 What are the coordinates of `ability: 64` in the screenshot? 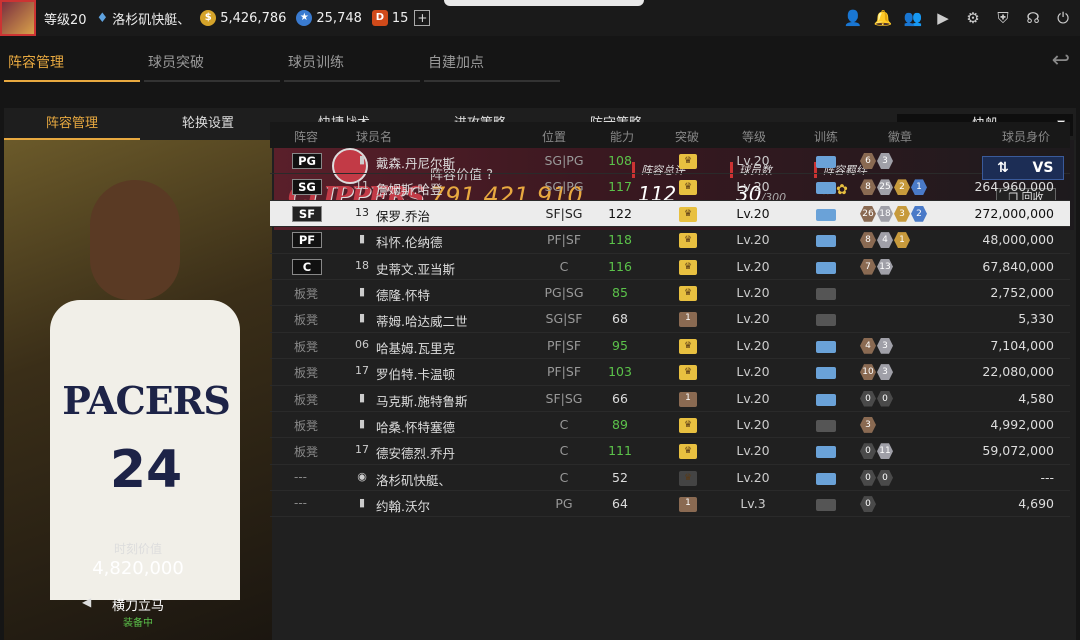 It's located at (620, 504).